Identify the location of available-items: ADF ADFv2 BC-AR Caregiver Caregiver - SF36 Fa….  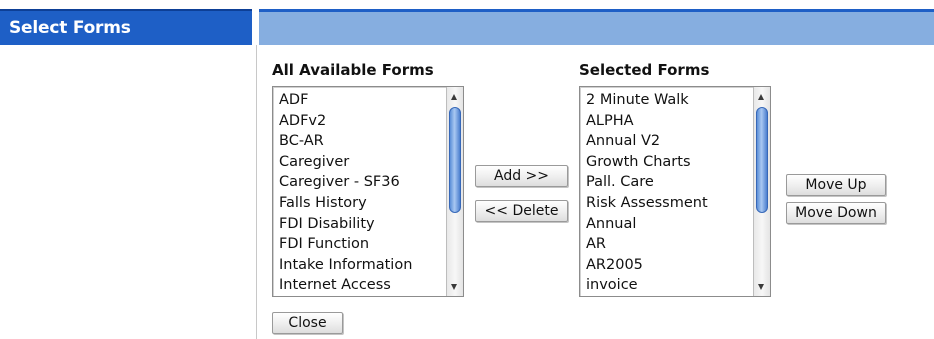
(360, 193).